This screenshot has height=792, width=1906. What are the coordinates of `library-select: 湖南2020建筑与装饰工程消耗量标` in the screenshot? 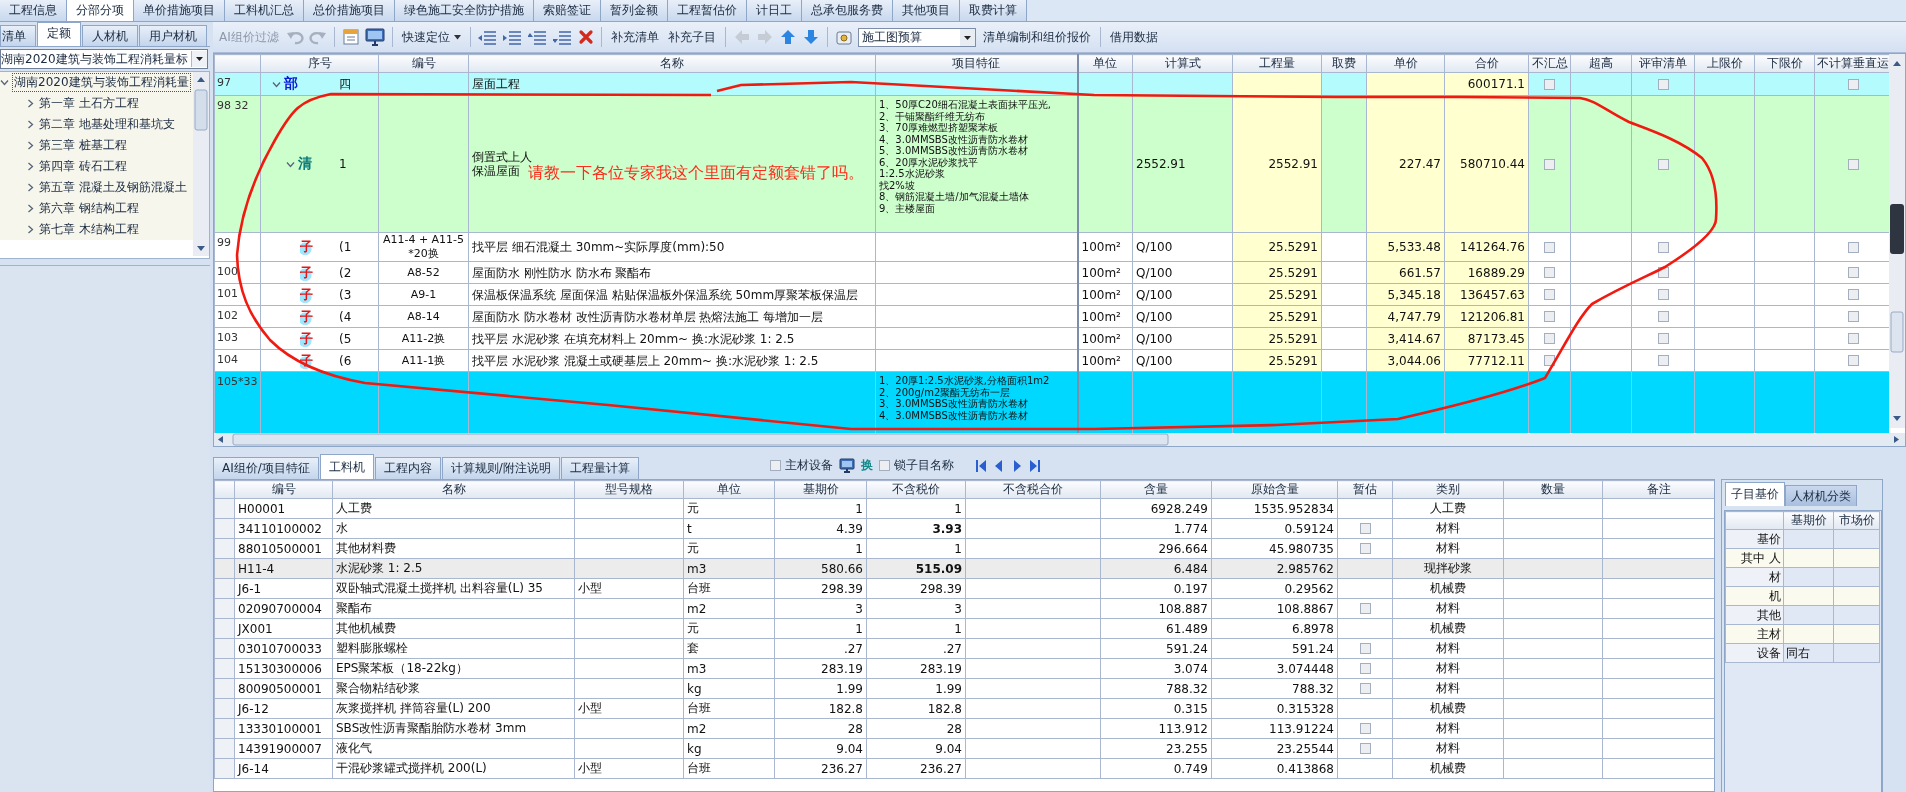 It's located at (104, 59).